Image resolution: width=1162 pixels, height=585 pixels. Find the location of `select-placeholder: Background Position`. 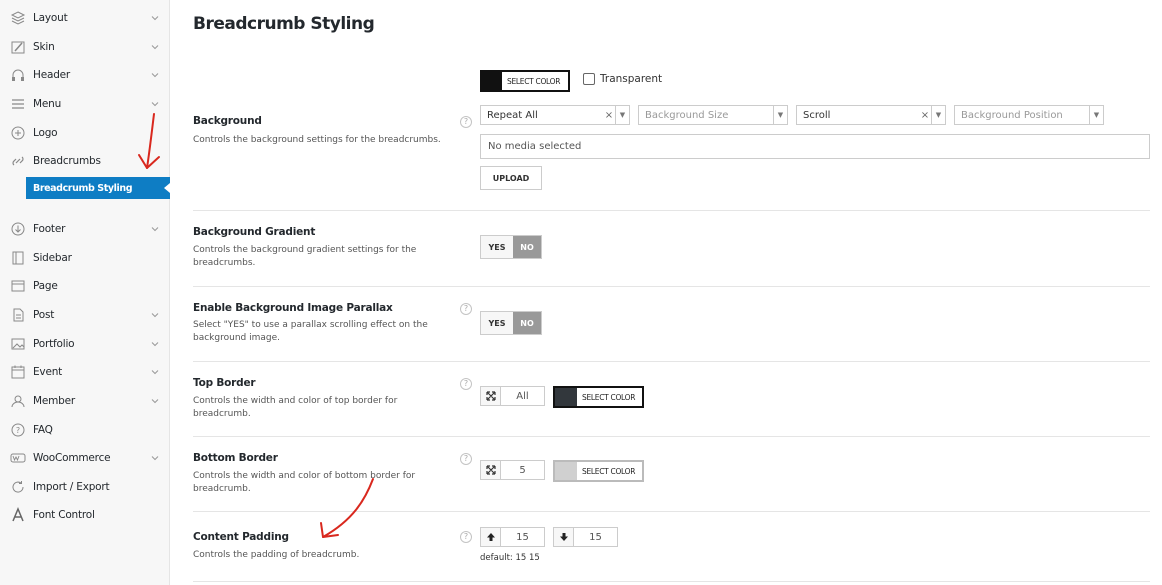

select-placeholder: Background Position is located at coordinates (1012, 115).